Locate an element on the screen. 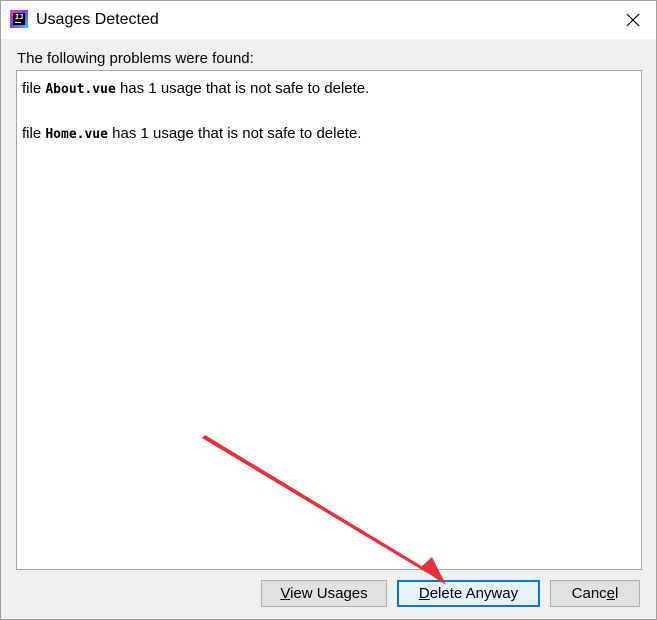 This screenshot has height=620, width=657. intellij-app-icon: IJ is located at coordinates (19, 19).